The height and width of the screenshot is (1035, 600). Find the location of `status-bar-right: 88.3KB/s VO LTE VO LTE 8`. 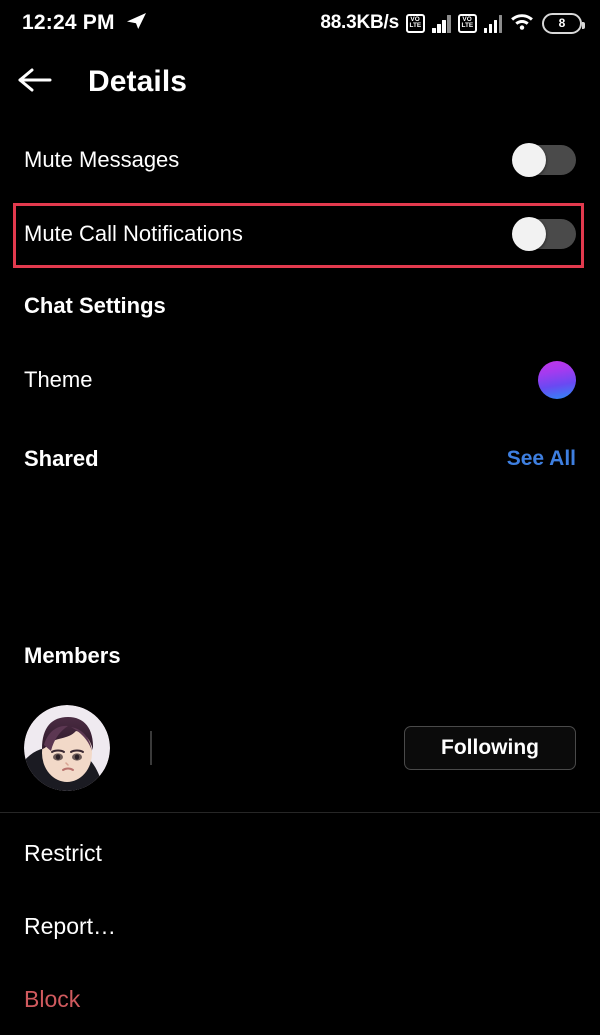

status-bar-right: 88.3KB/s VO LTE VO LTE 8 is located at coordinates (452, 23).